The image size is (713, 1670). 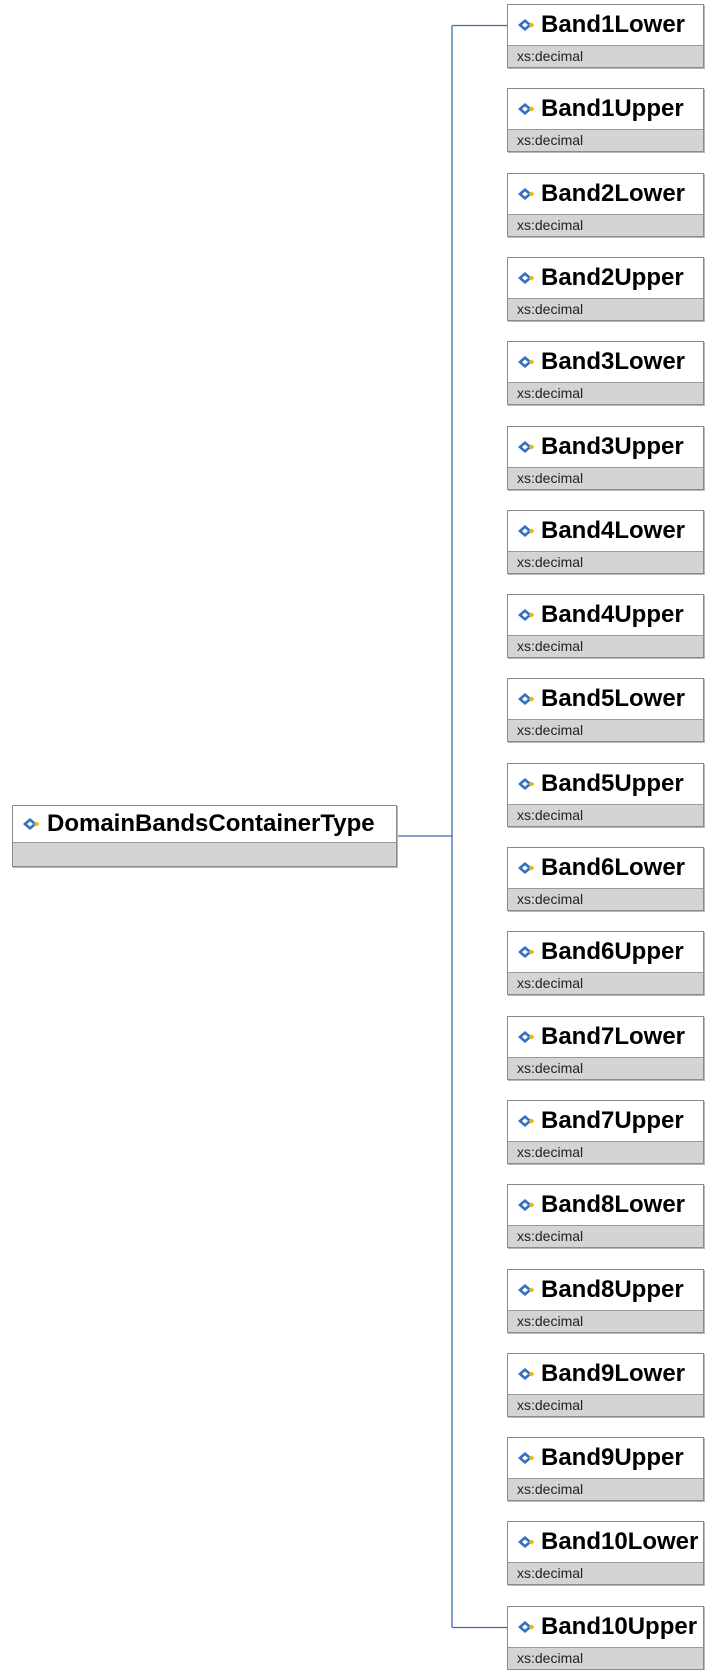 I want to click on element-header: Band5Lower, so click(x=605, y=699).